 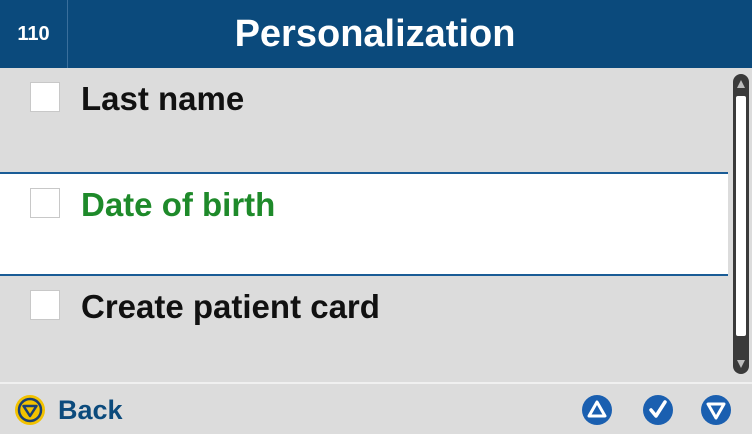 What do you see at coordinates (45, 97) in the screenshot?
I see `checkbox-last-name` at bounding box center [45, 97].